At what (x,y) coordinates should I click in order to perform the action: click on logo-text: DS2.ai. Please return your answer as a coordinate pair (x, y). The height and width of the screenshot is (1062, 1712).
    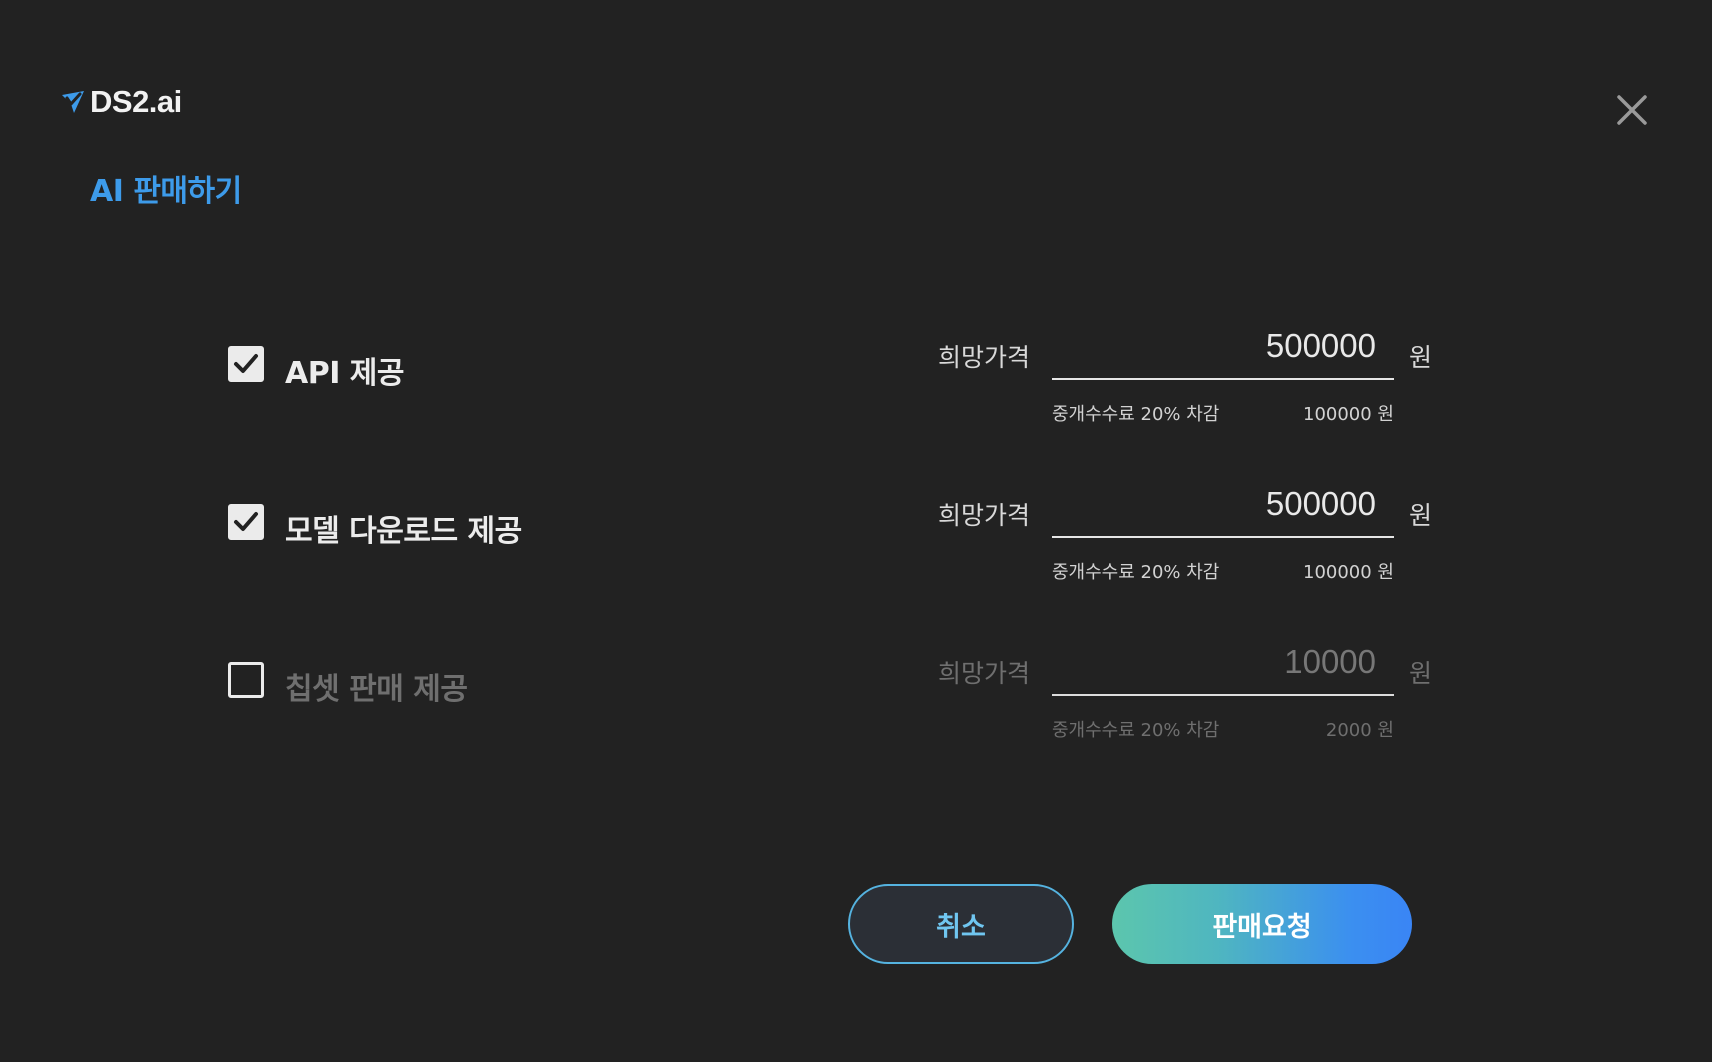
    Looking at the image, I should click on (136, 101).